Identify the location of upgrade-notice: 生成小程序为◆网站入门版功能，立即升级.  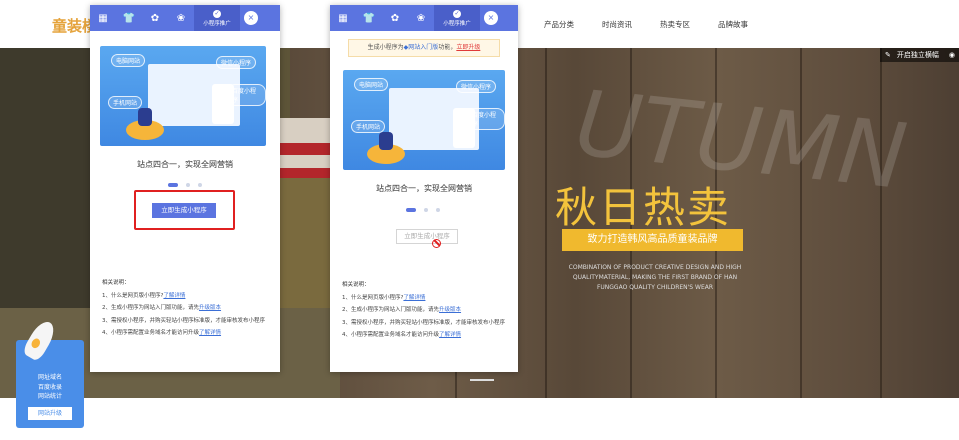
(424, 48).